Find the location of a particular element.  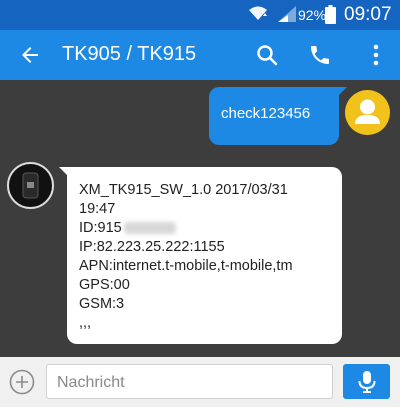

outgoing-message-text: check123456 is located at coordinates (266, 113).